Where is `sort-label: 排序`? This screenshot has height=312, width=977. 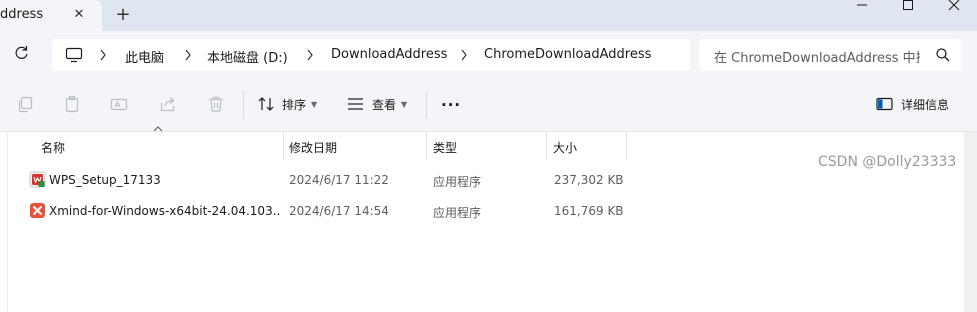
sort-label: 排序 is located at coordinates (294, 104).